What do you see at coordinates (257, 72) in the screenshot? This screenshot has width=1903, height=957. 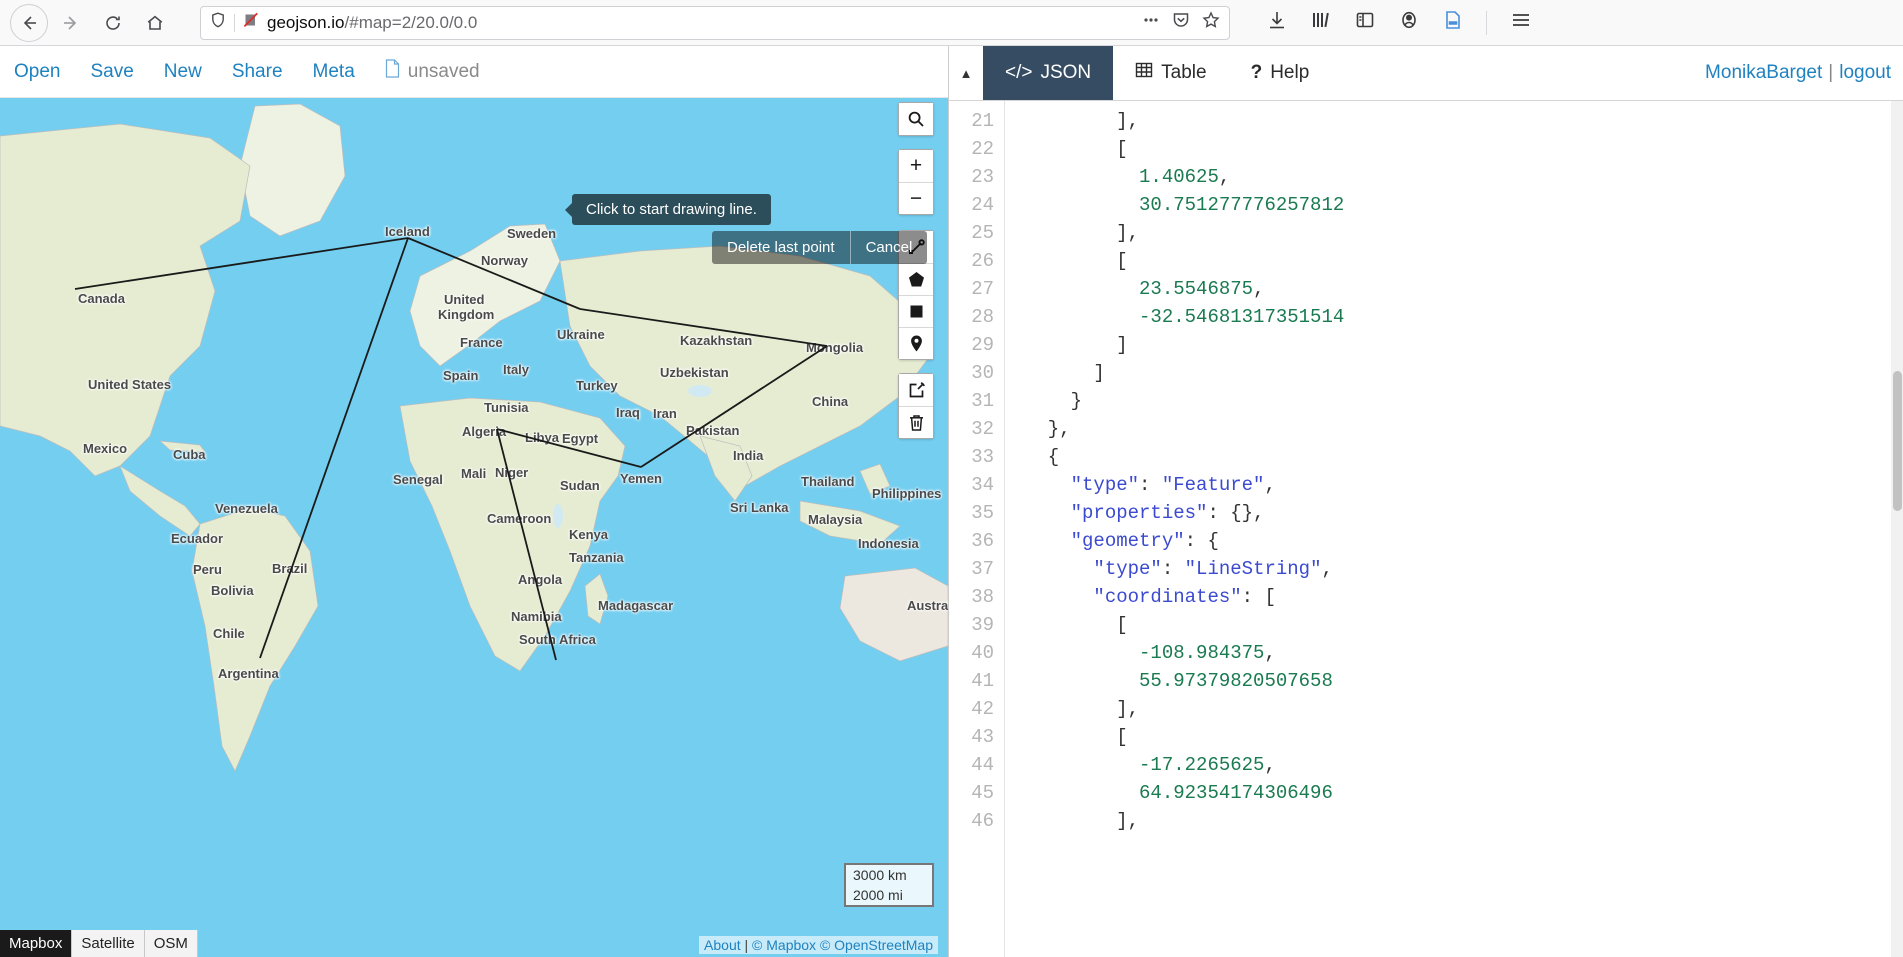 I see `nav-share: Share` at bounding box center [257, 72].